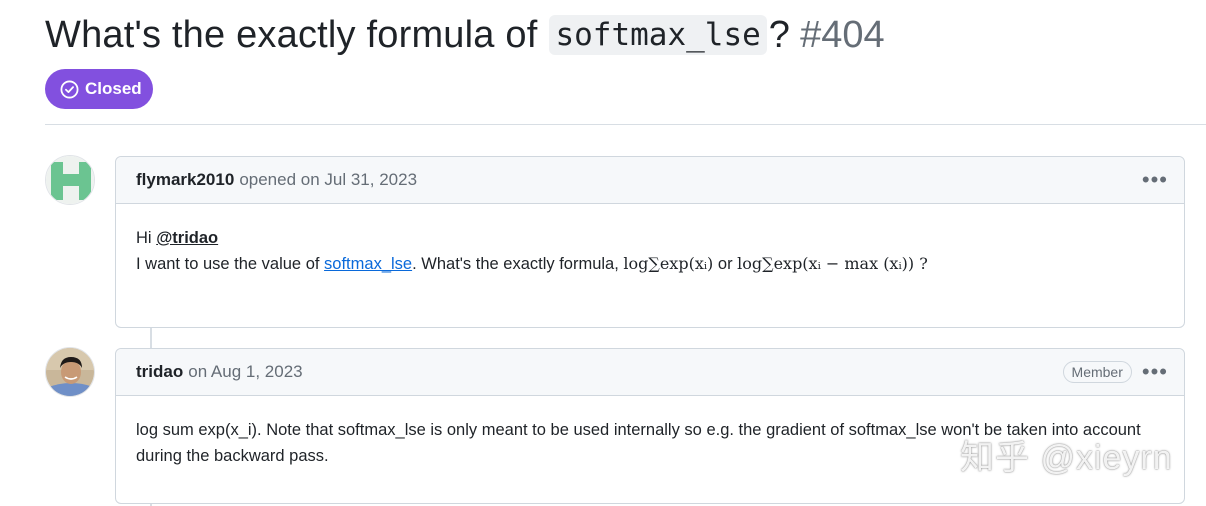 Image resolution: width=1206 pixels, height=506 pixels. What do you see at coordinates (658, 35) in the screenshot?
I see `issue-title-code: softmax_lse` at bounding box center [658, 35].